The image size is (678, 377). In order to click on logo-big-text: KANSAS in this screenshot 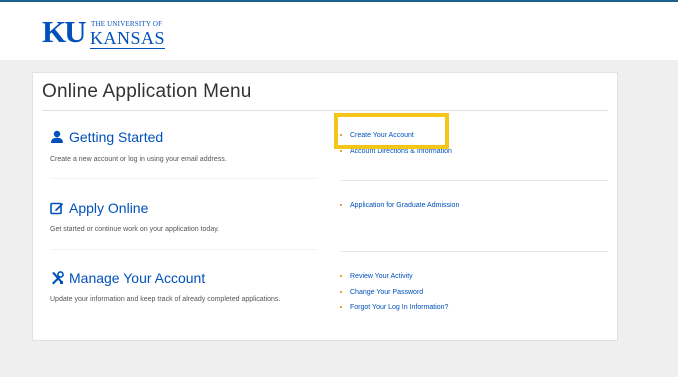, I will do `click(128, 38)`.